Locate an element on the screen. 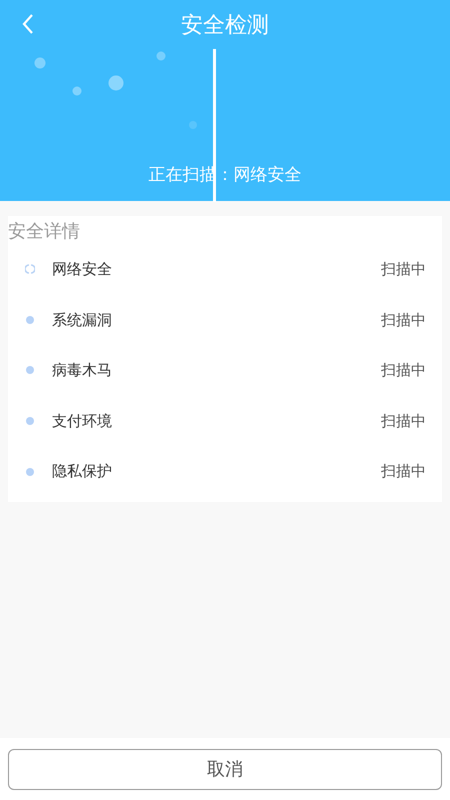 This screenshot has width=450, height=800. item-name: 支付环境 is located at coordinates (82, 421).